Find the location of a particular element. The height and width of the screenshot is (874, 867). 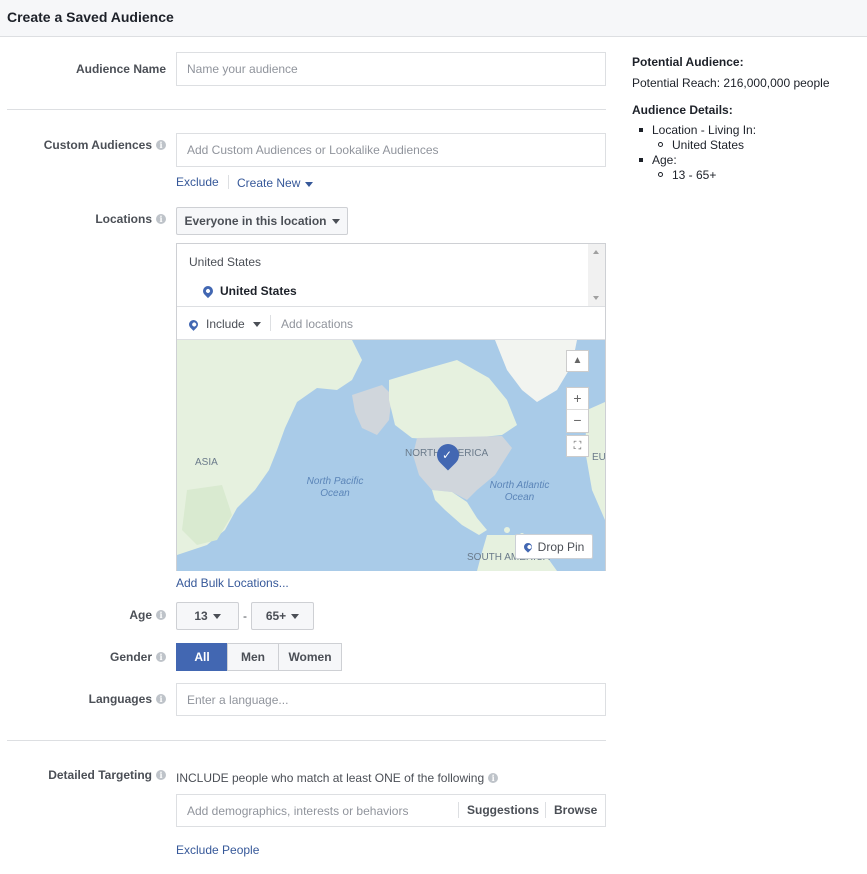

gender-label-text: Gender is located at coordinates (130, 657).